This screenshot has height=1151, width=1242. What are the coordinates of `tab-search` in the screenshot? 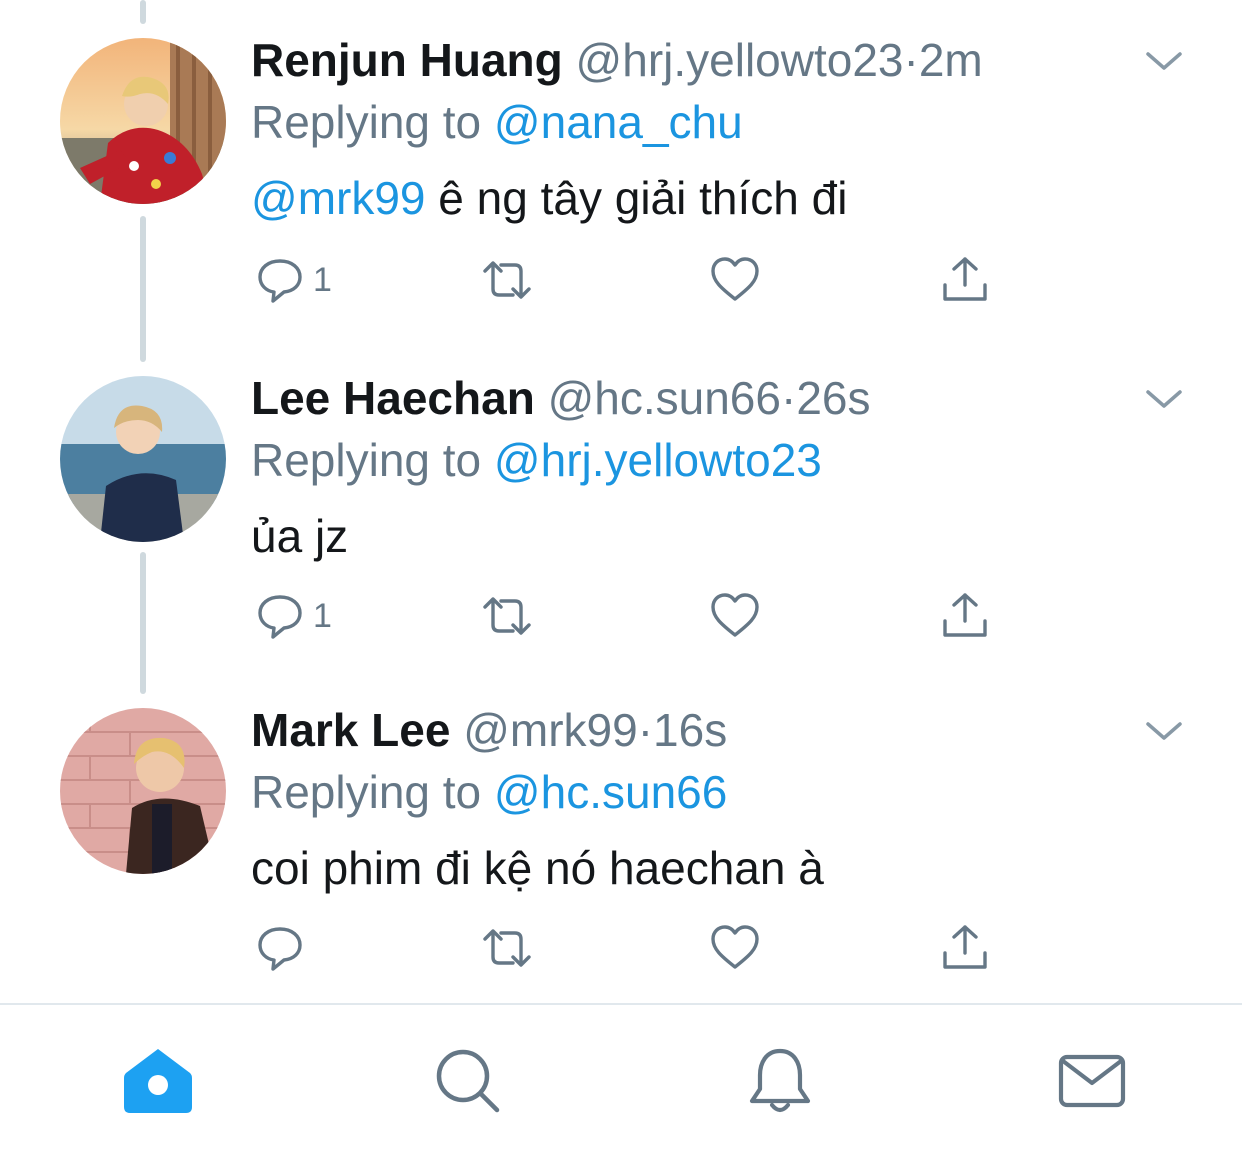 It's located at (468, 1081).